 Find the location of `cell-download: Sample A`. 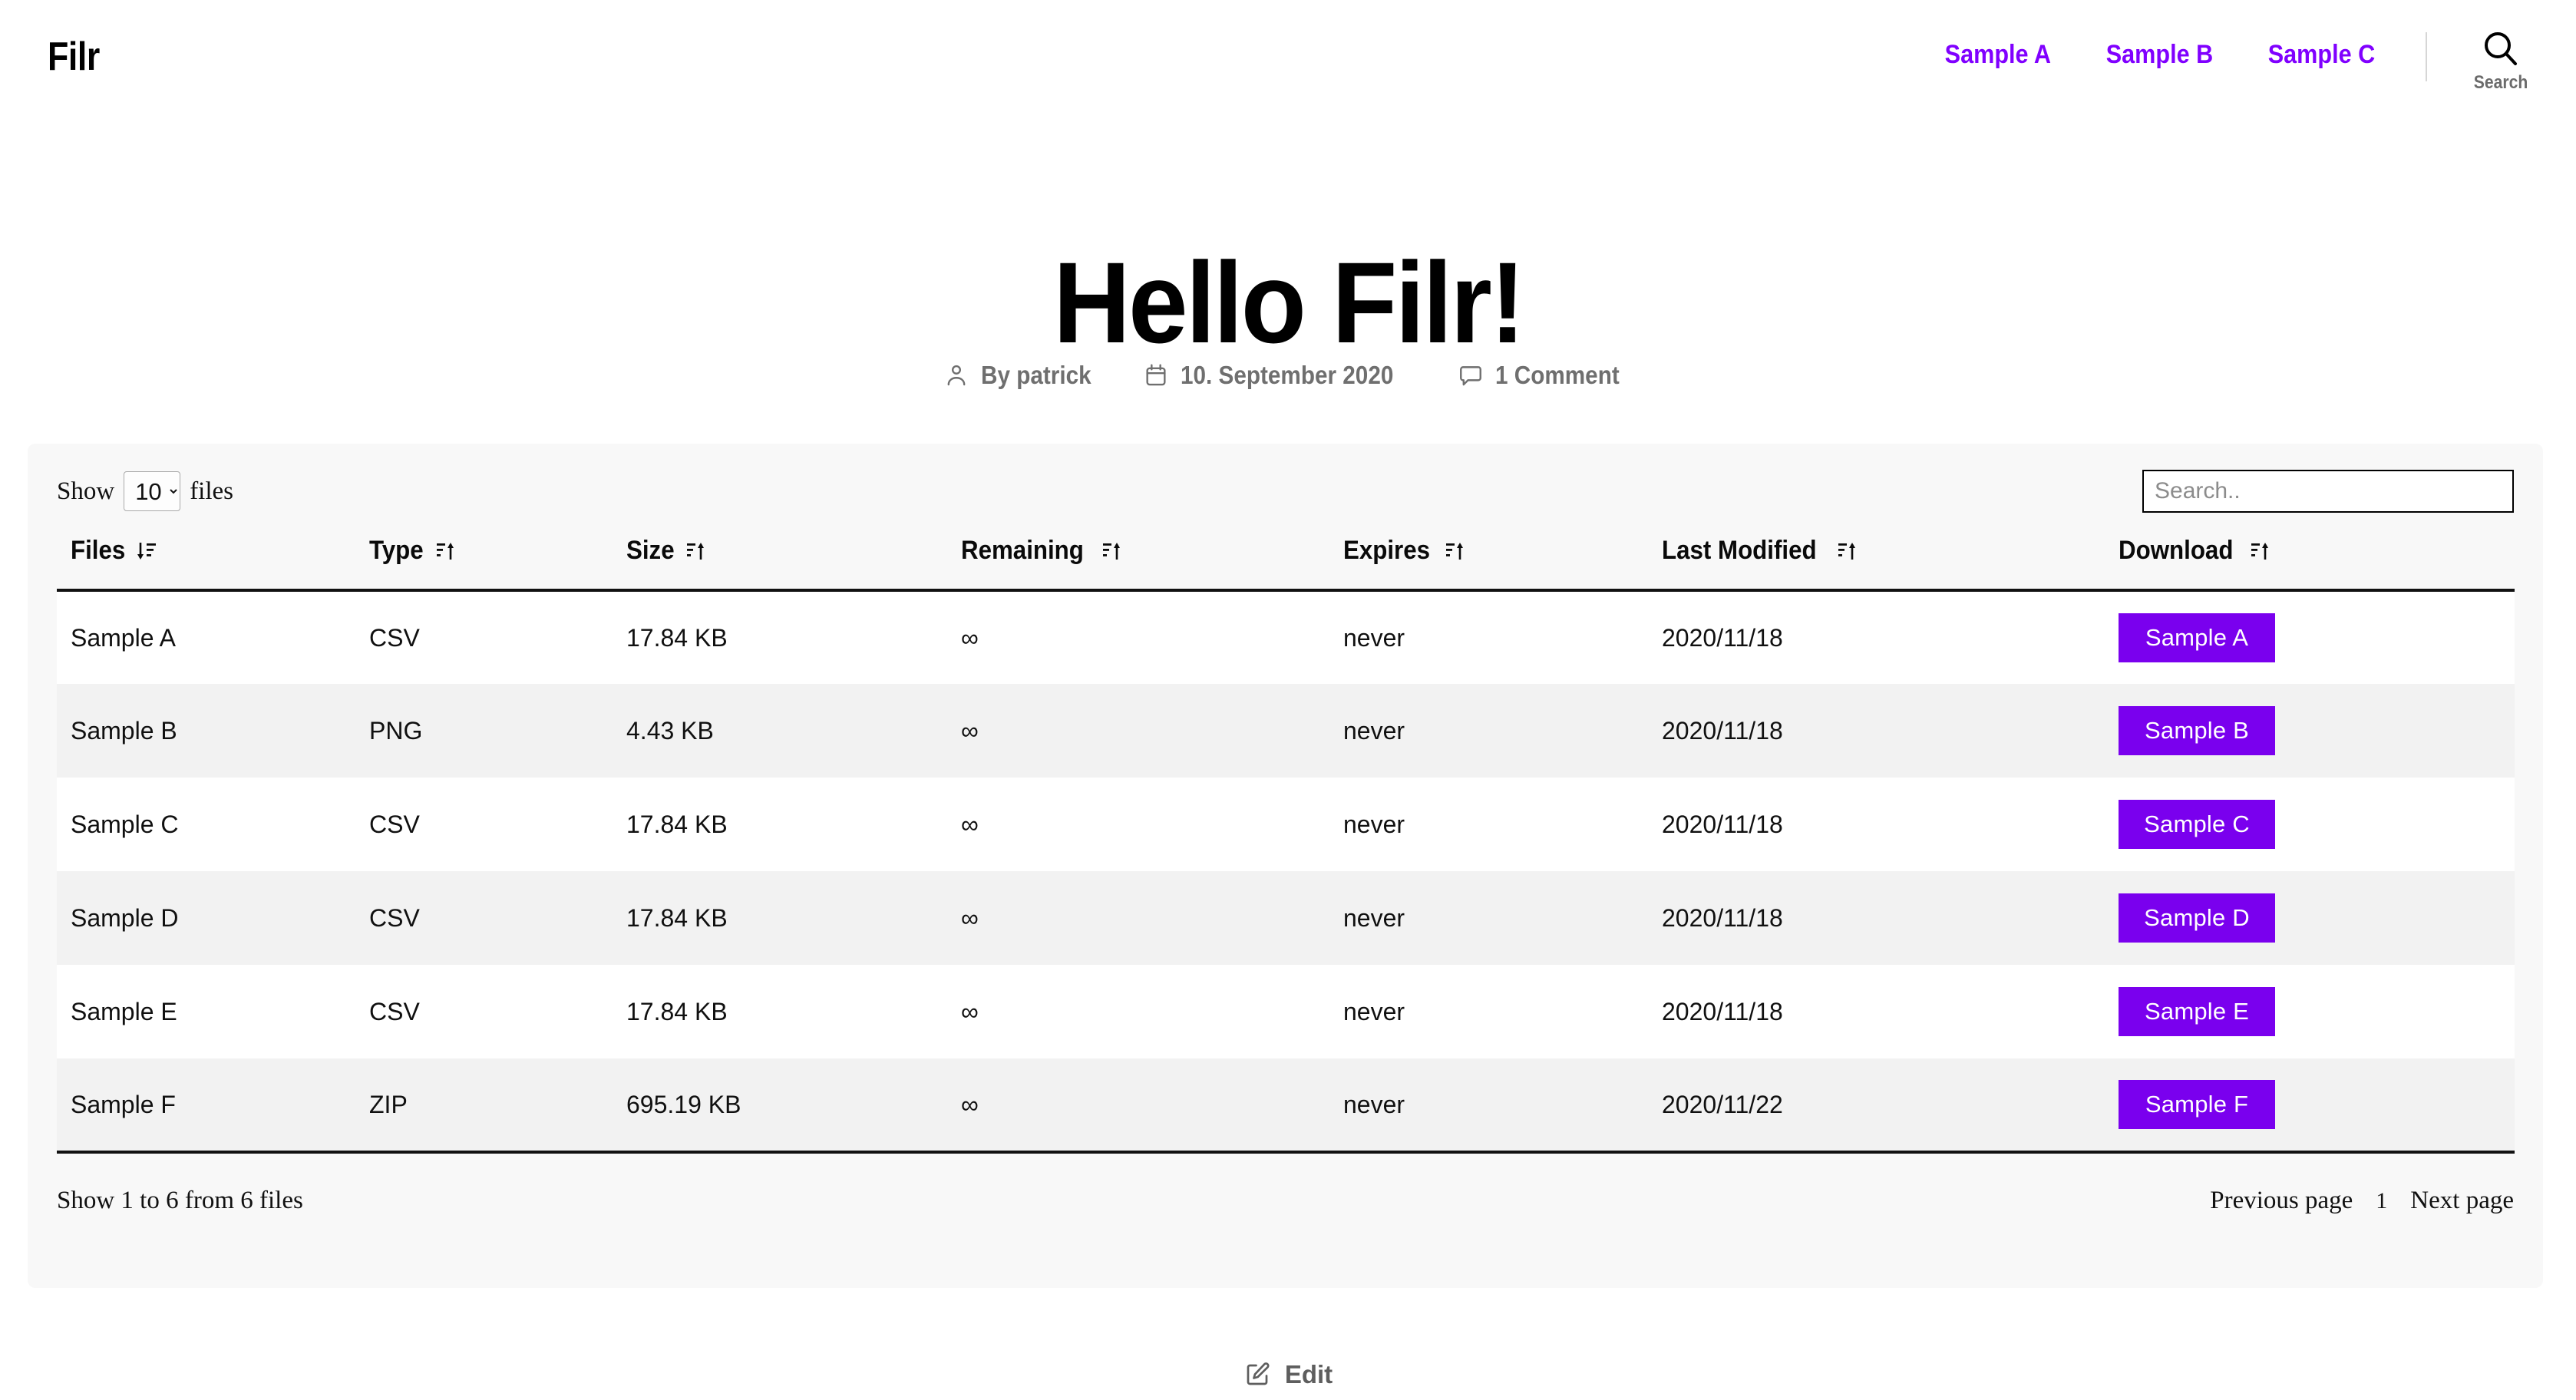

cell-download: Sample A is located at coordinates (2317, 637).